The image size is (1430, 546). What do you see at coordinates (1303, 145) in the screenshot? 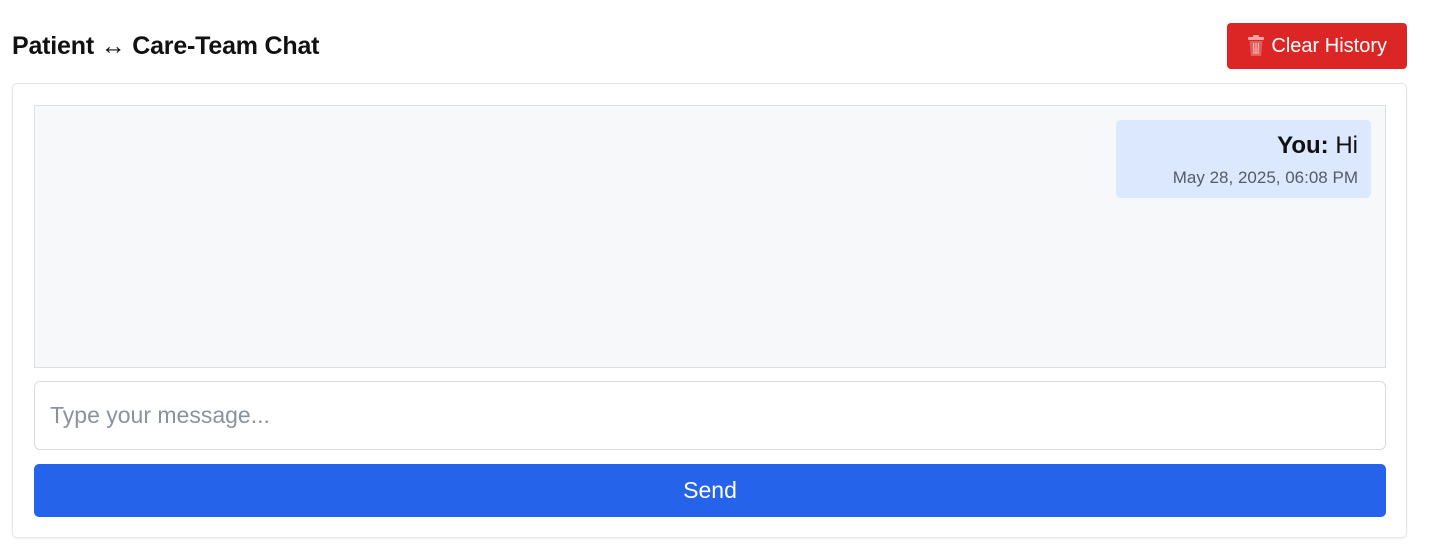
I see `message-sender: You:` at bounding box center [1303, 145].